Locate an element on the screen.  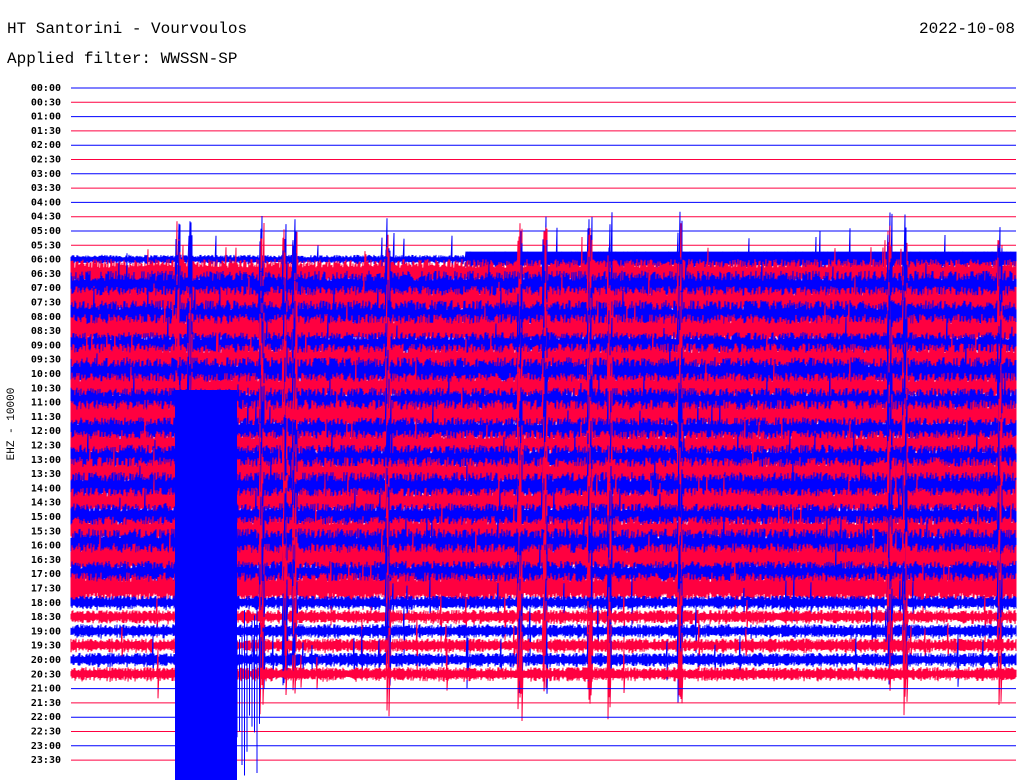
time-tick-label: 09:30 is located at coordinates (46, 360).